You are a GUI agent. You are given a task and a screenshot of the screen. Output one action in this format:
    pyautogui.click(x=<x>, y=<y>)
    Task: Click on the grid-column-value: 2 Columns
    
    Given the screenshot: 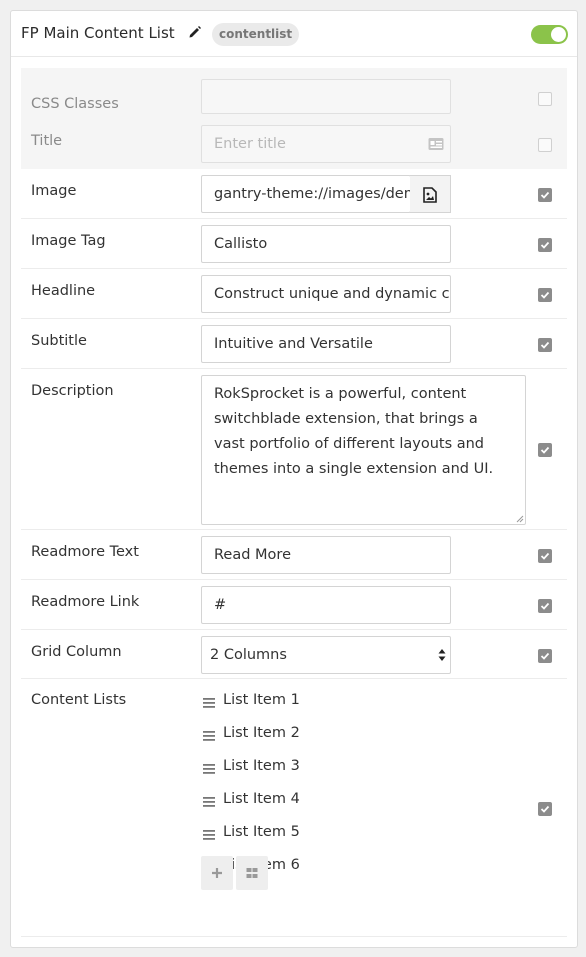 What is the action you would take?
    pyautogui.click(x=248, y=655)
    